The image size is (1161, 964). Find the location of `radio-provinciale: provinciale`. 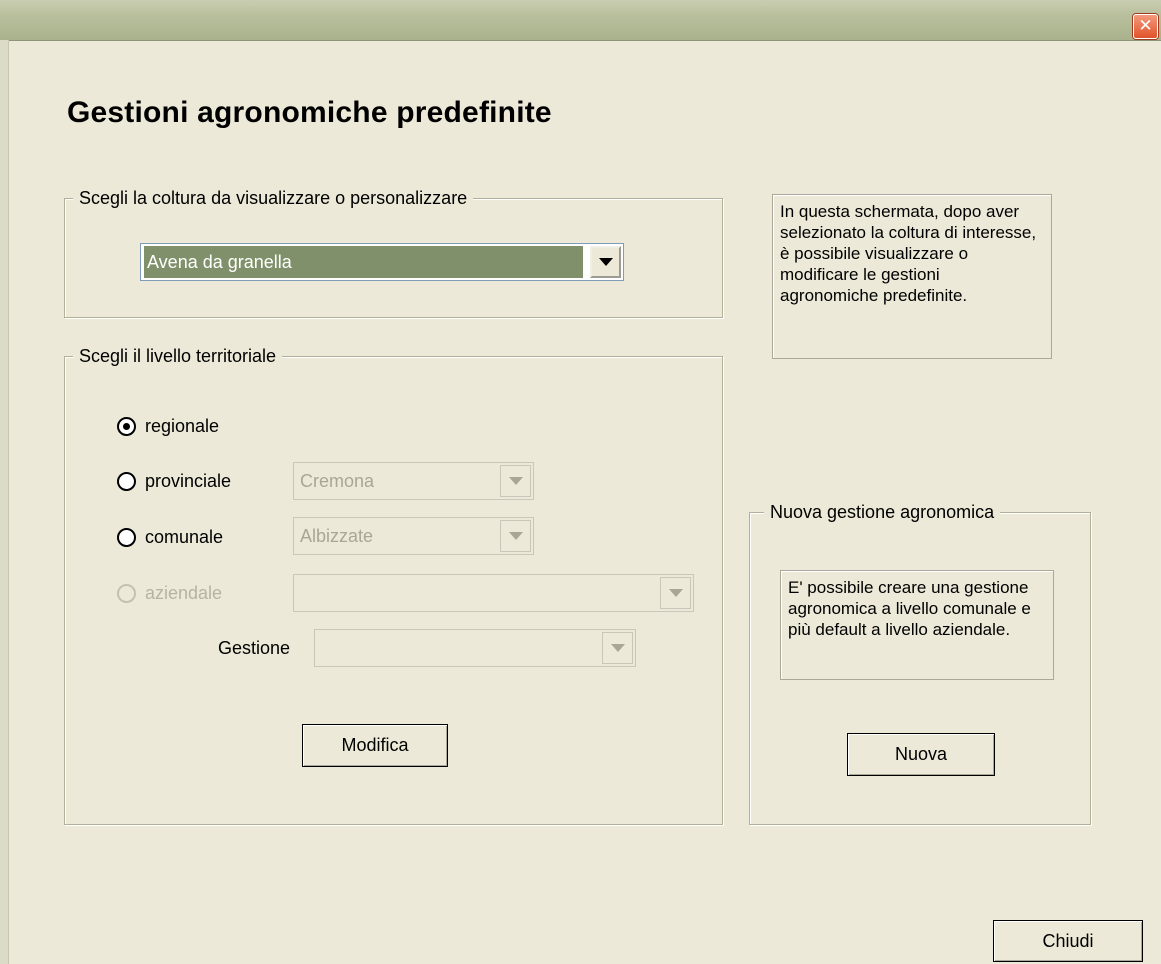

radio-provinciale: provinciale is located at coordinates (174, 481).